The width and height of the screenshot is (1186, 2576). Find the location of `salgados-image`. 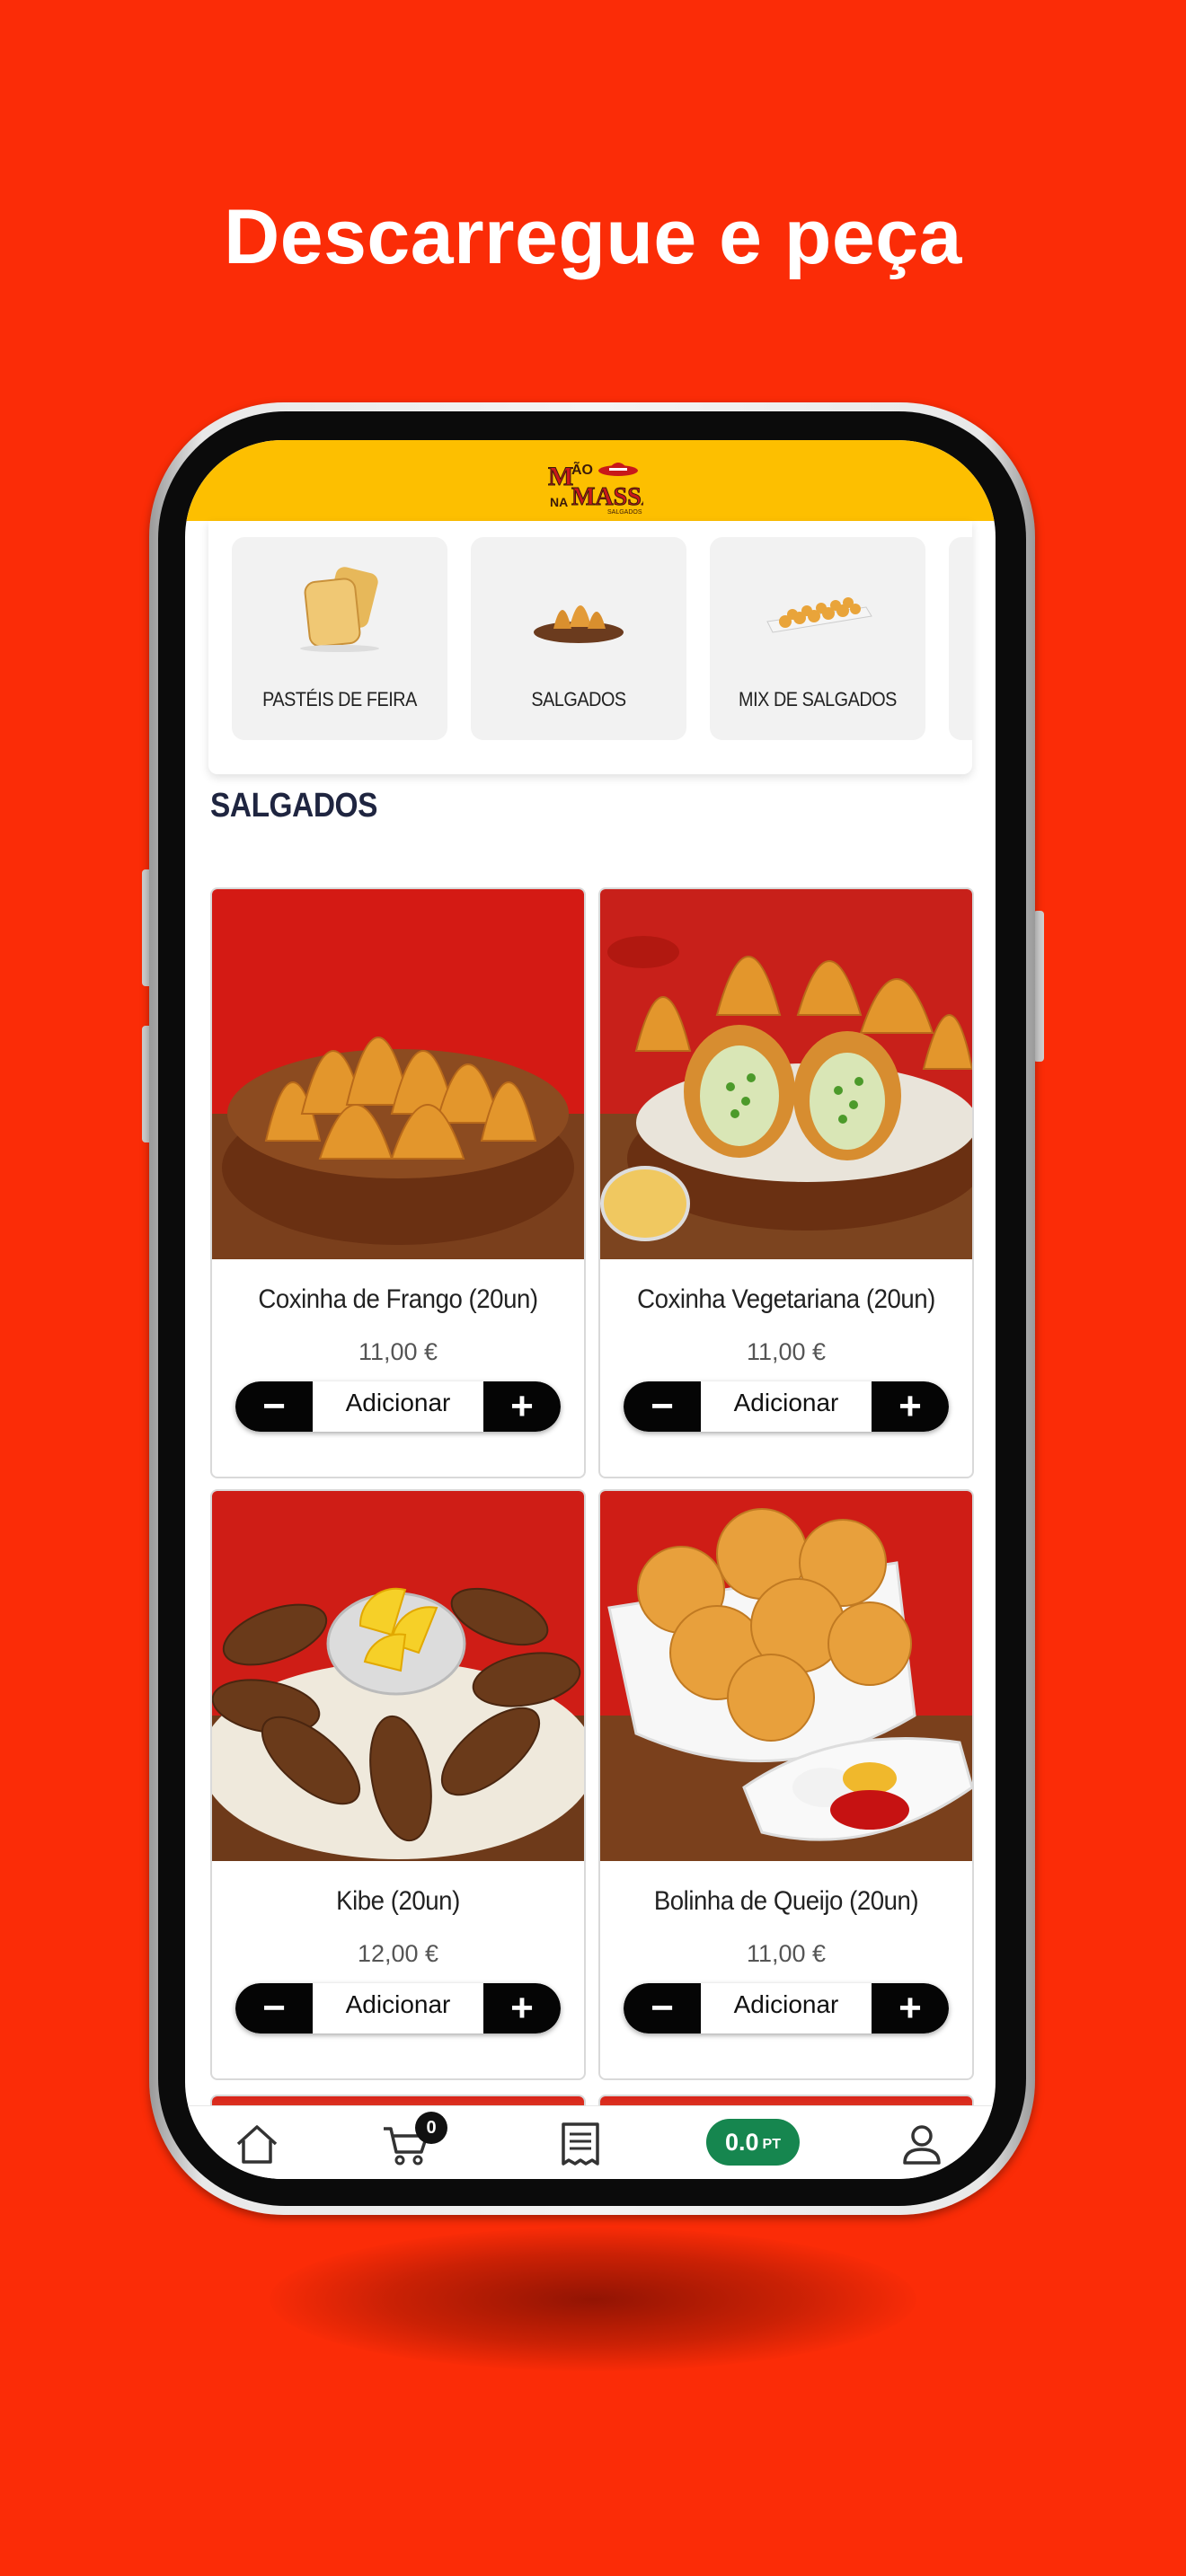

salgados-image is located at coordinates (579, 624).